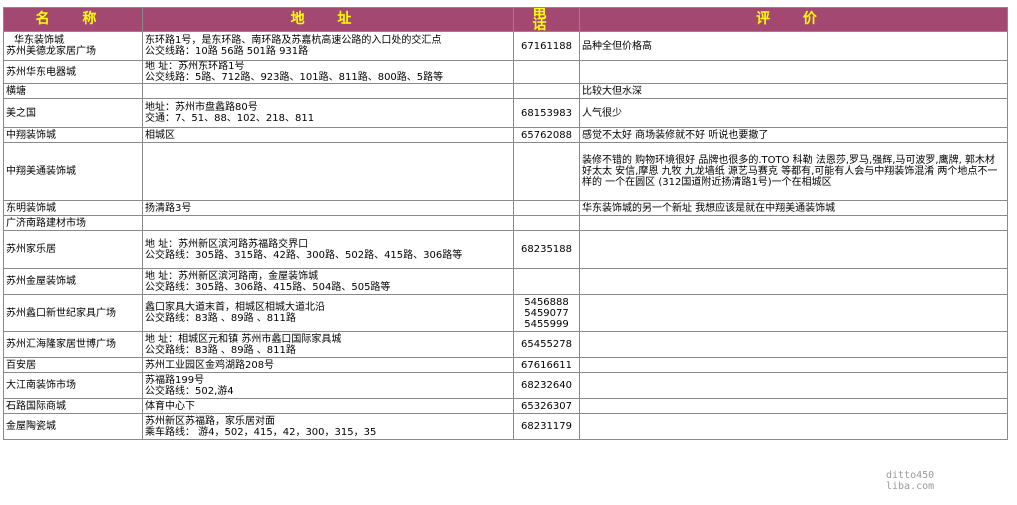 The width and height of the screenshot is (1017, 505). What do you see at coordinates (261, 432) in the screenshot?
I see `address-cell-line: 乘车路线： 游4，502，415，42，300，315，35` at bounding box center [261, 432].